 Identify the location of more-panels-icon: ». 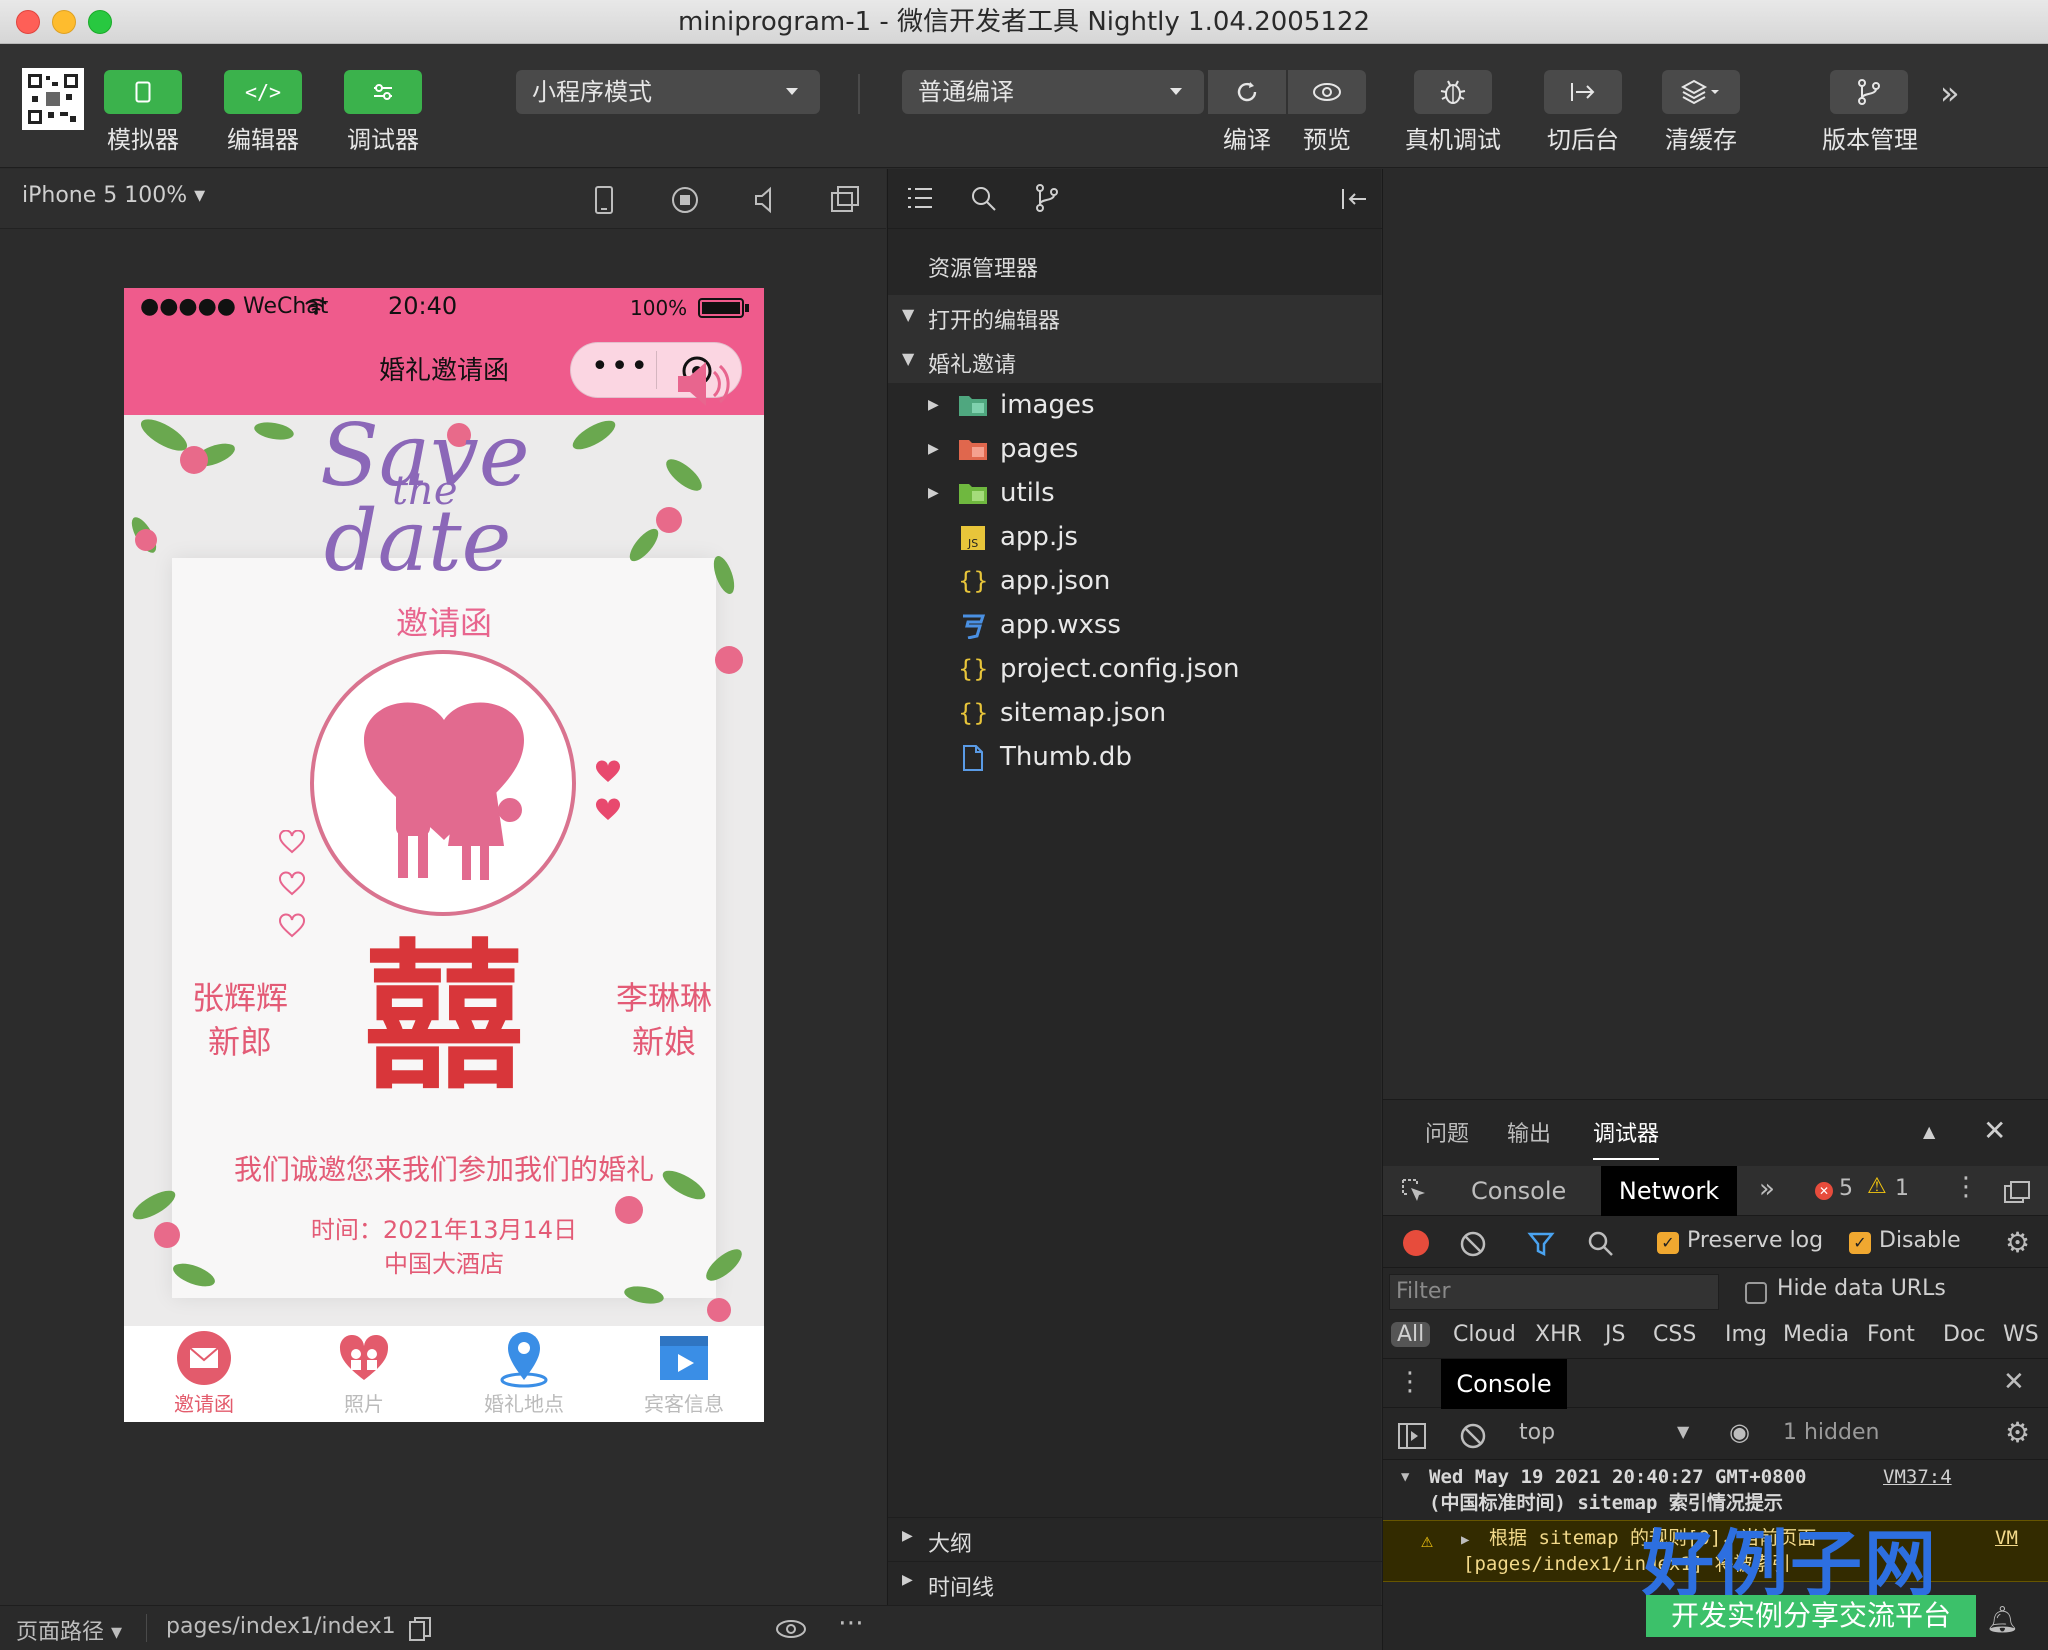
(1767, 1189).